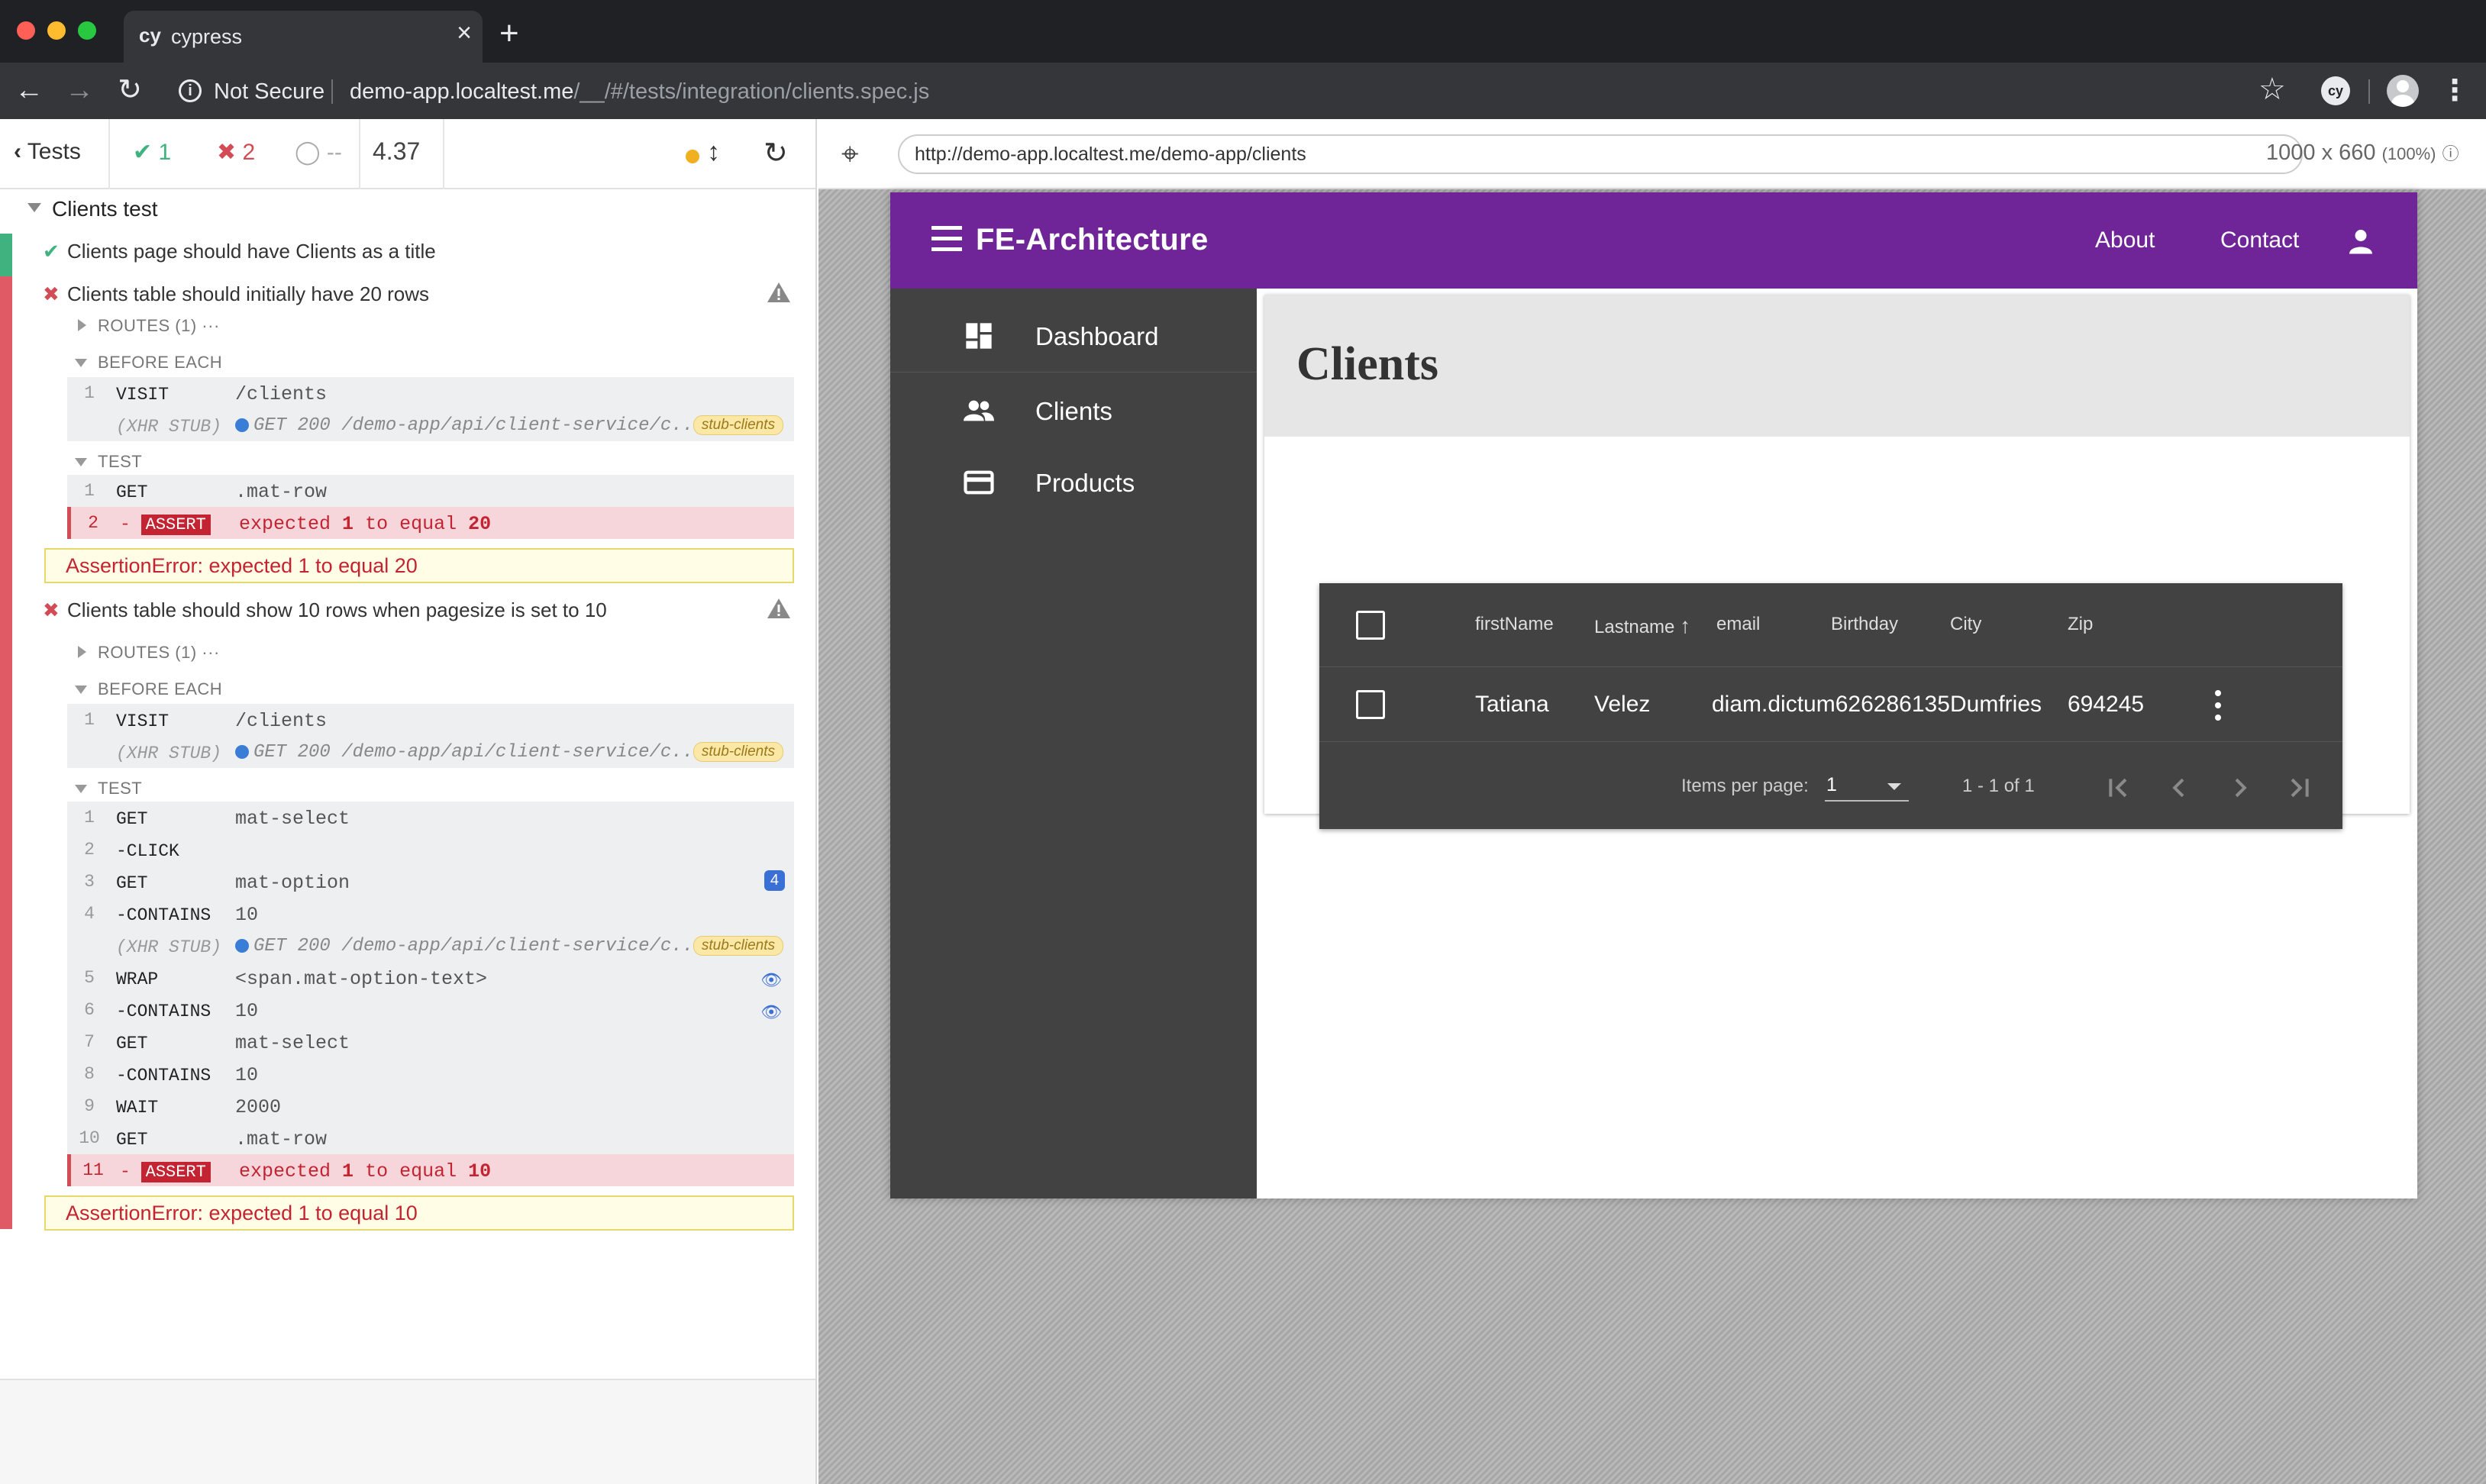  What do you see at coordinates (430, 818) in the screenshot?
I see `command-row: 1 GET mat-select` at bounding box center [430, 818].